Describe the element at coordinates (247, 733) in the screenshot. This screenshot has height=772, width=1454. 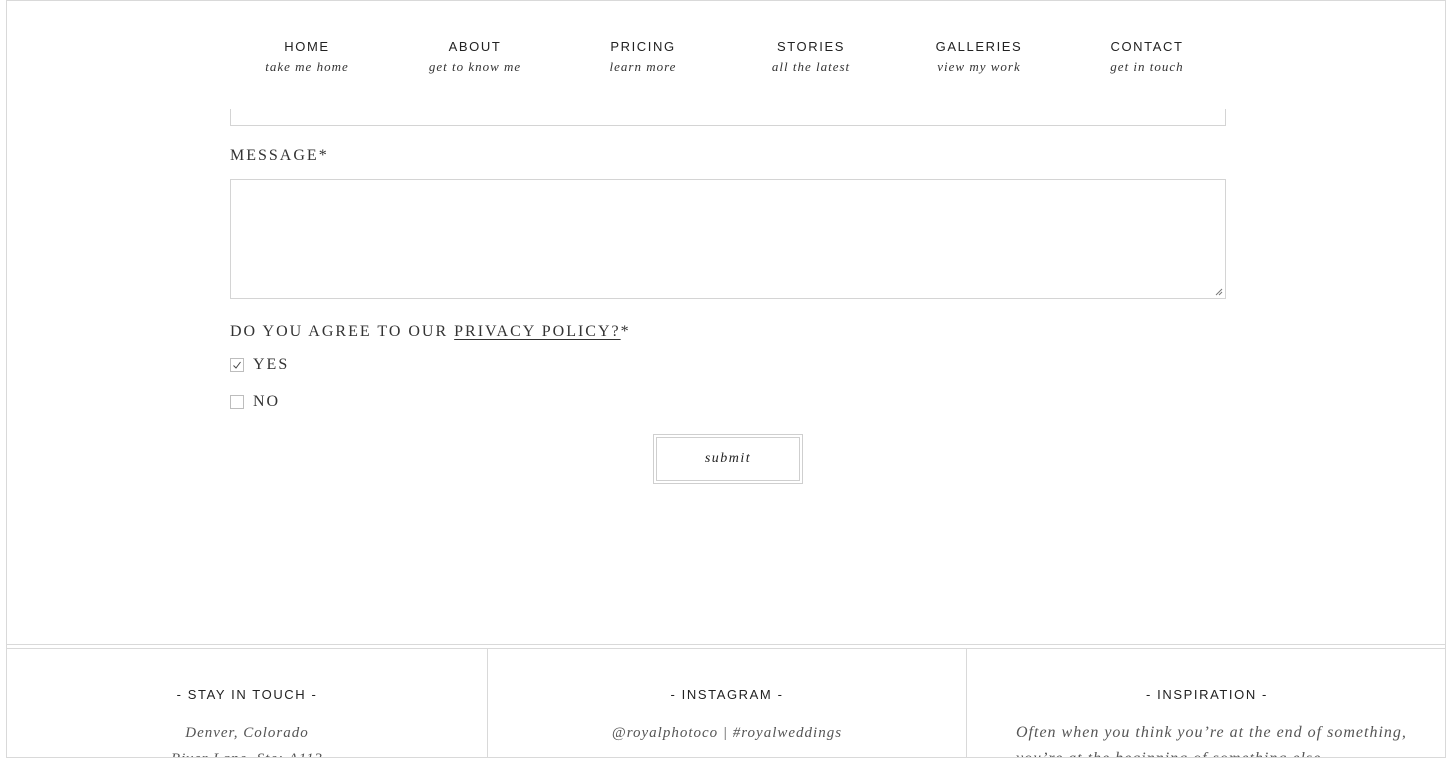
I see `address-line: Denver, Colorado` at that location.